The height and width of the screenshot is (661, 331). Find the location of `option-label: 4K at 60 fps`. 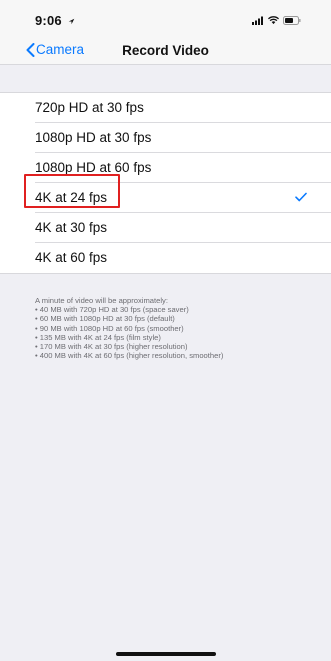

option-label: 4K at 60 fps is located at coordinates (71, 257).